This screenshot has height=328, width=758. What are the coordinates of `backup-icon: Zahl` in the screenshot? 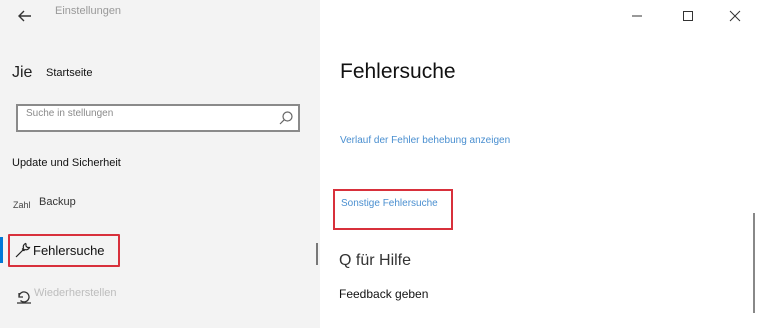 It's located at (22, 205).